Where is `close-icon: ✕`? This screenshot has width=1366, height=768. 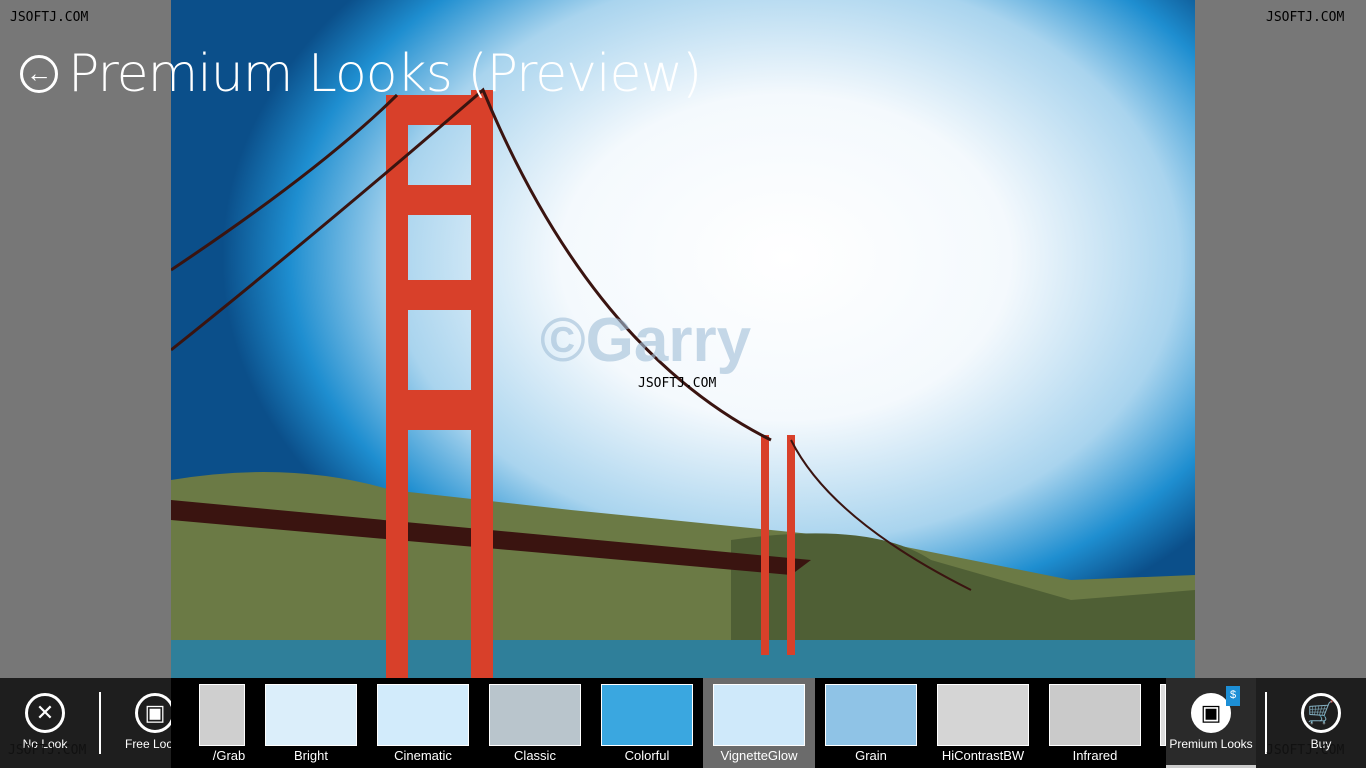 close-icon: ✕ is located at coordinates (45, 713).